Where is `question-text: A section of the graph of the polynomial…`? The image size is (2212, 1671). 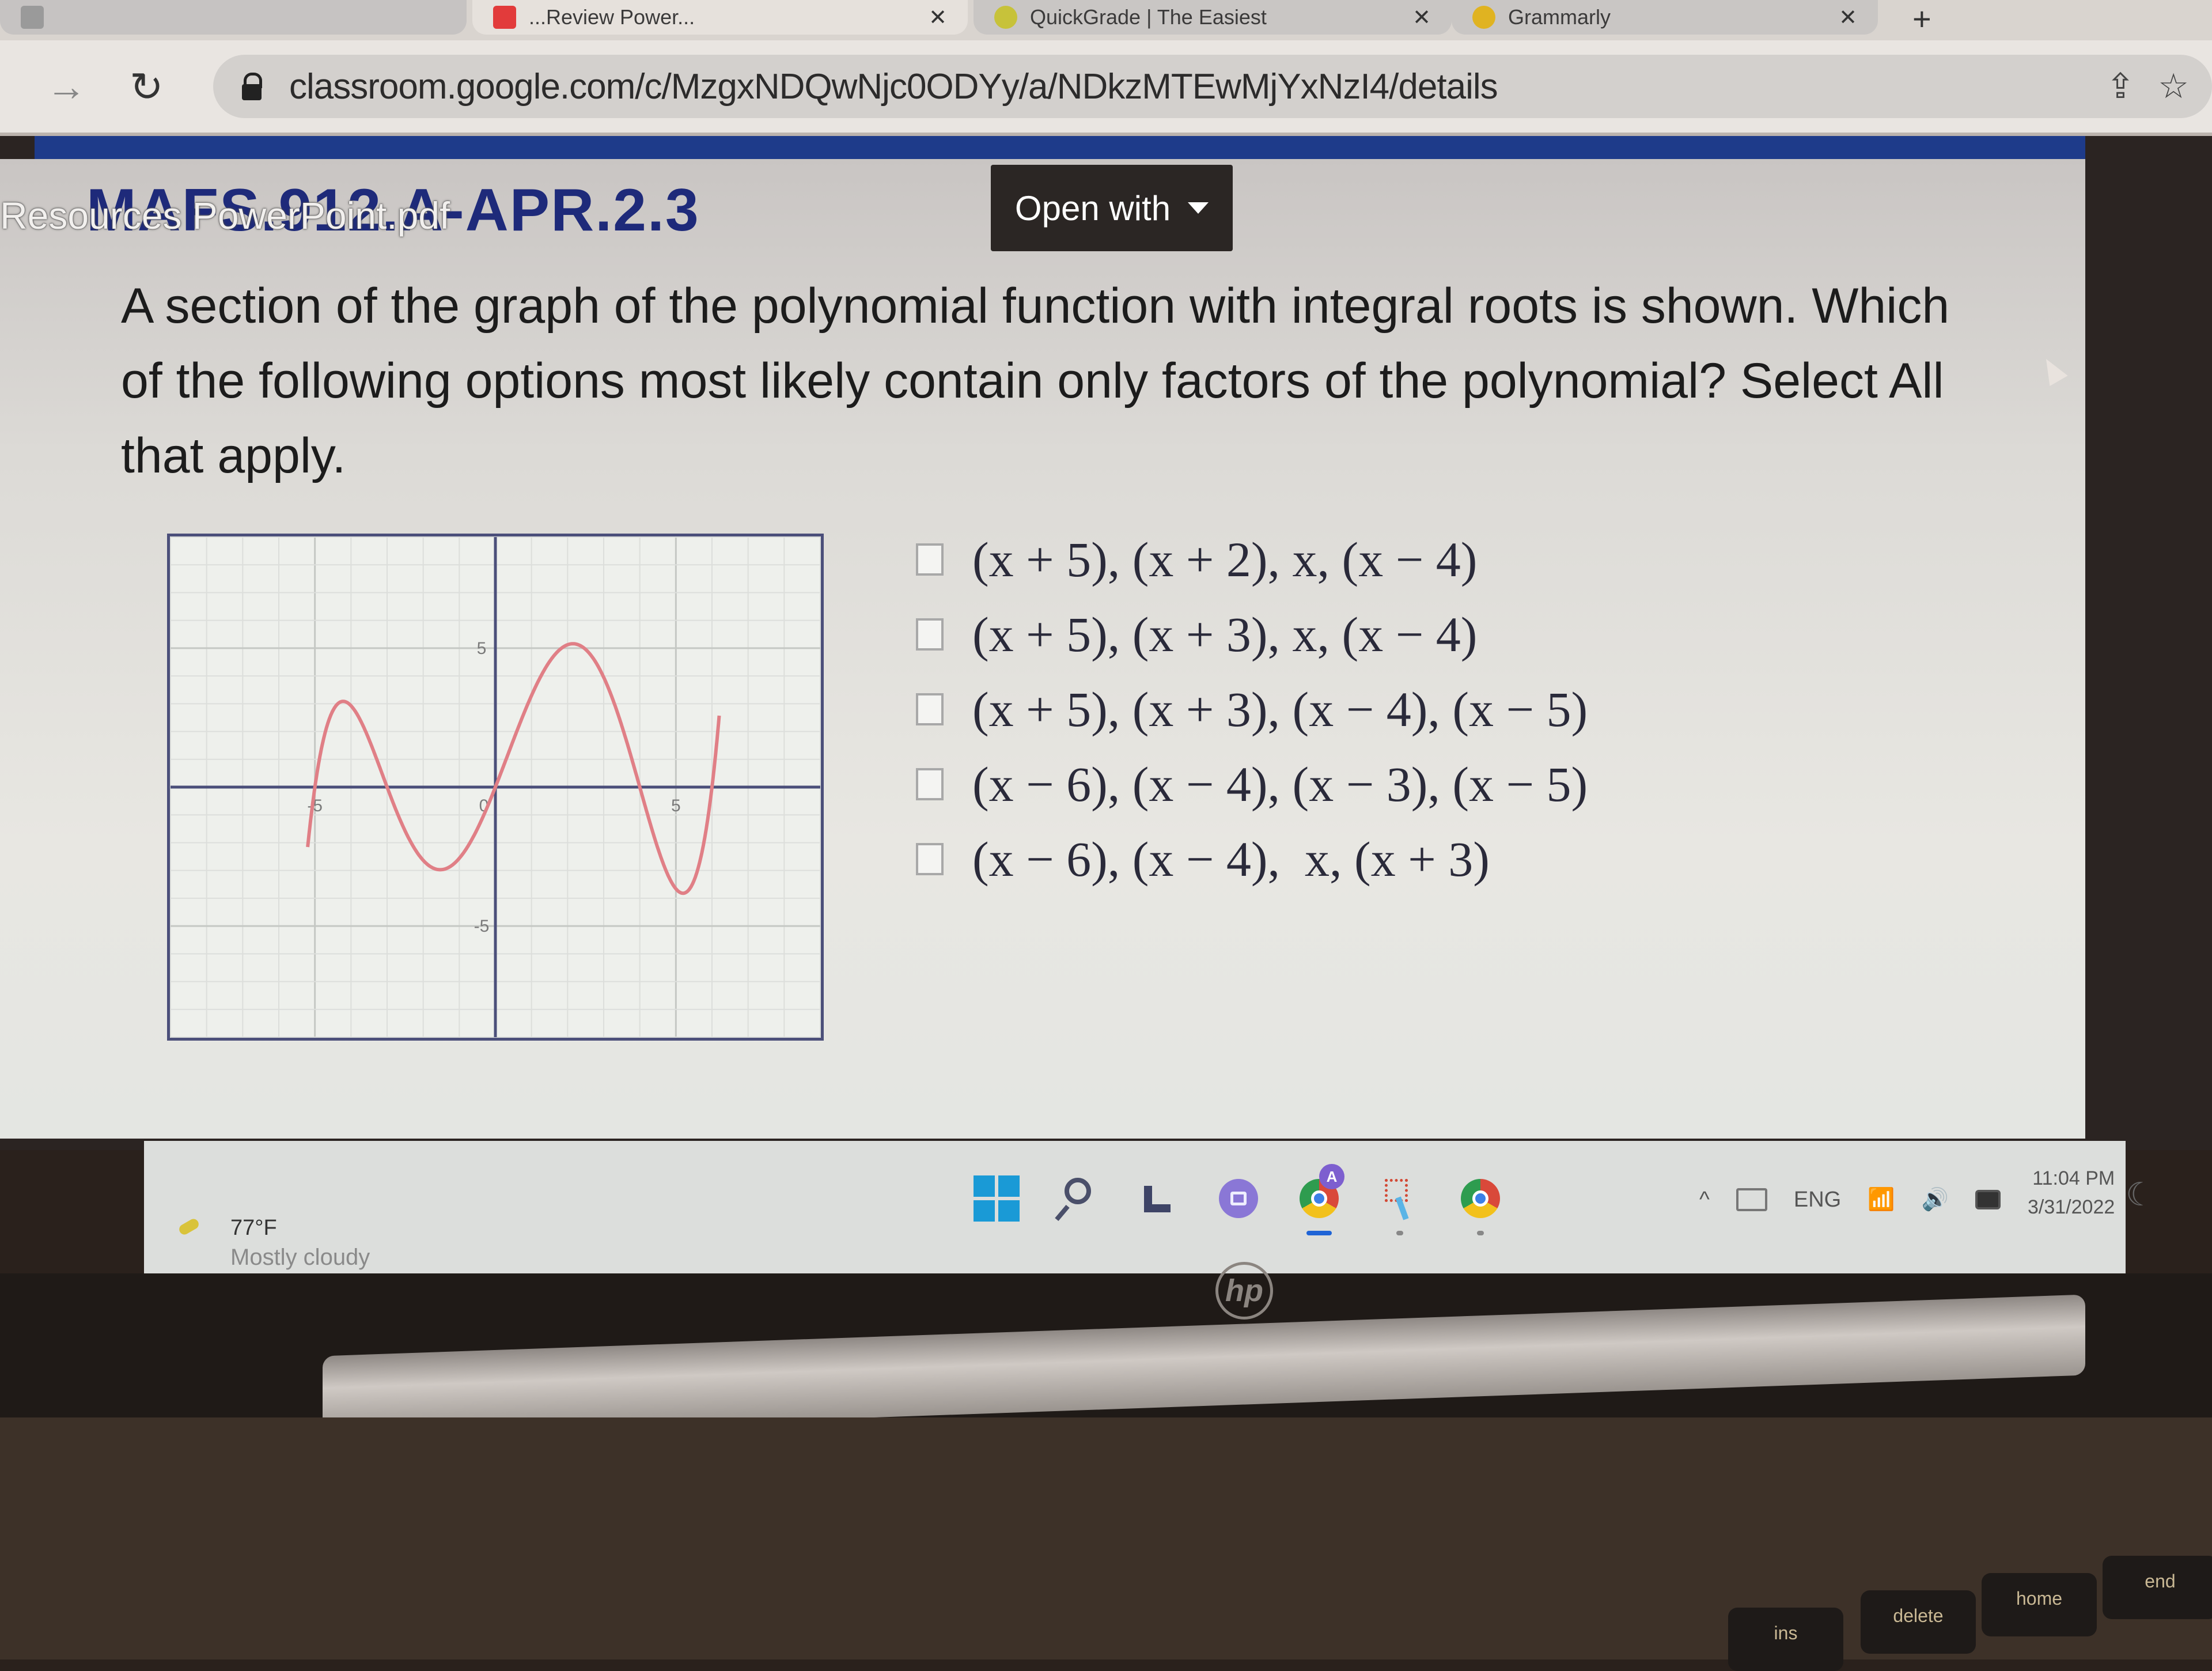
question-text: A section of the graph of the polynomial… is located at coordinates (1035, 381).